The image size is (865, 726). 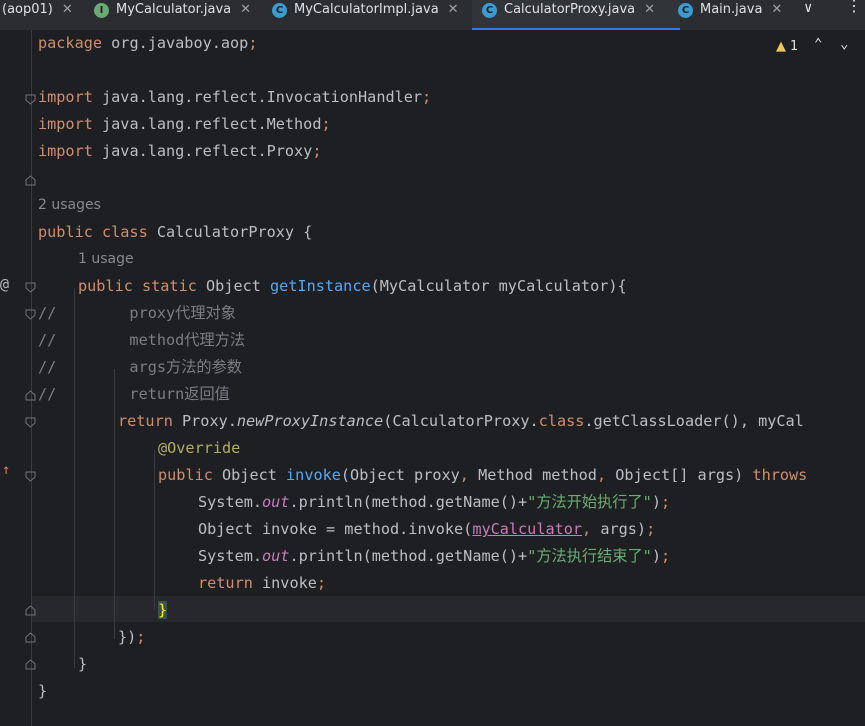 I want to click on more-vertical-icon: ⋮, so click(x=854, y=7).